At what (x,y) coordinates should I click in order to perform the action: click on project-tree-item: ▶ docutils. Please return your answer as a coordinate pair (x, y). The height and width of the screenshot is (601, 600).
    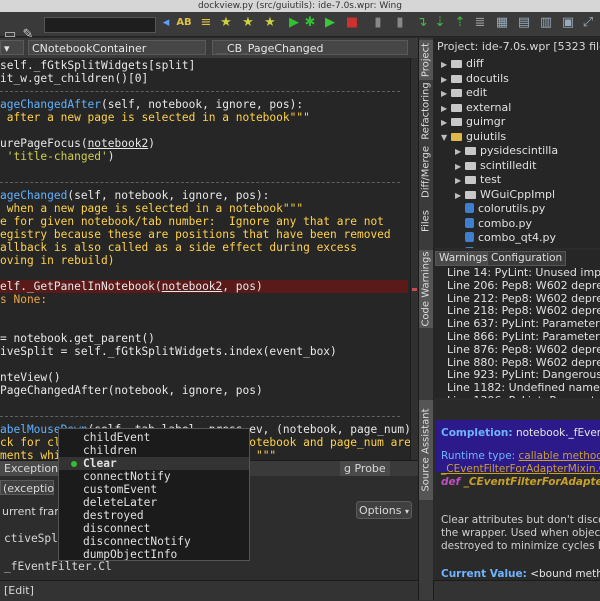
    Looking at the image, I should click on (475, 78).